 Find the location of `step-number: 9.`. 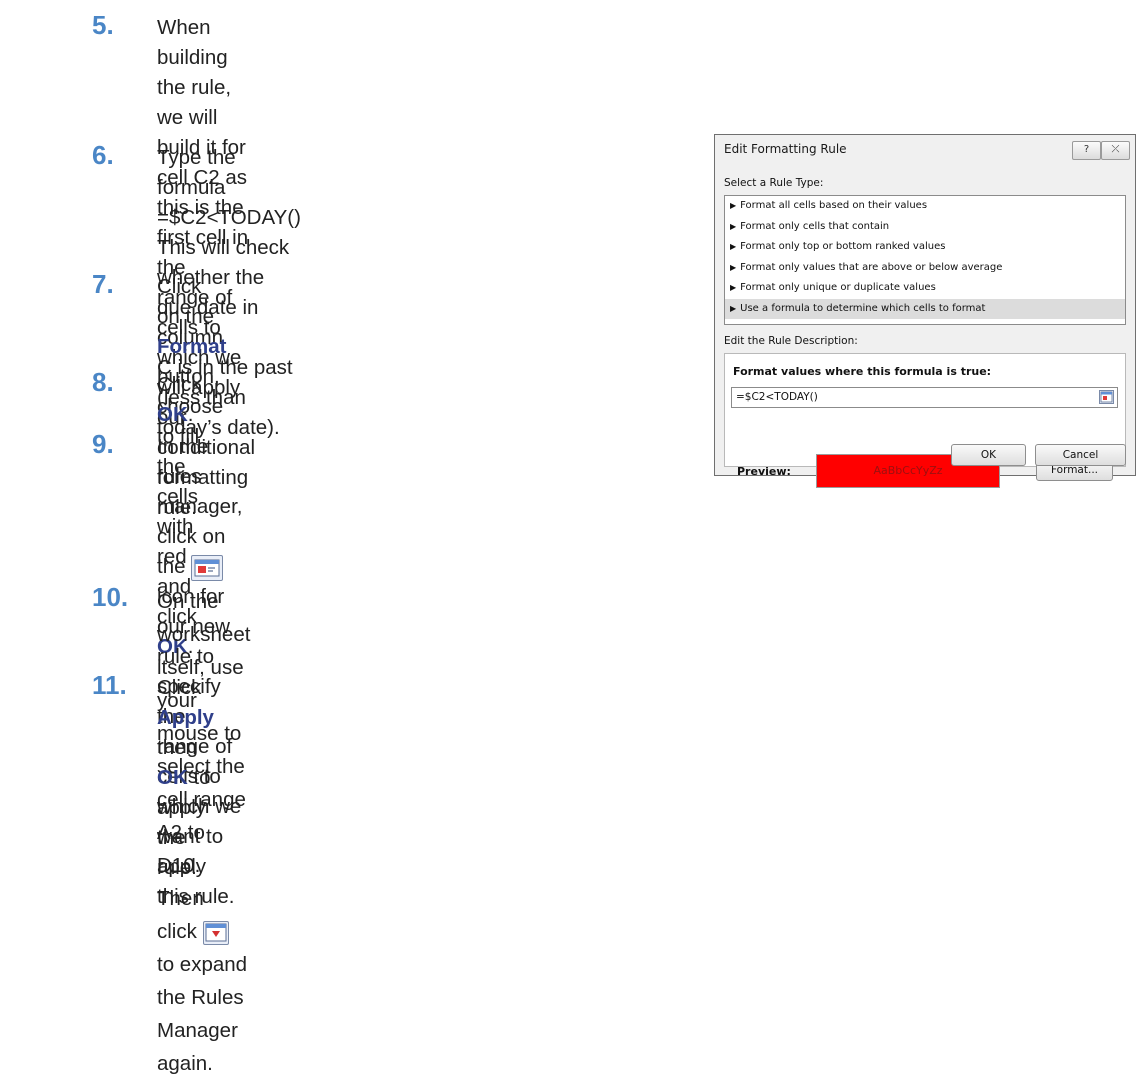

step-number: 9. is located at coordinates (103, 444).